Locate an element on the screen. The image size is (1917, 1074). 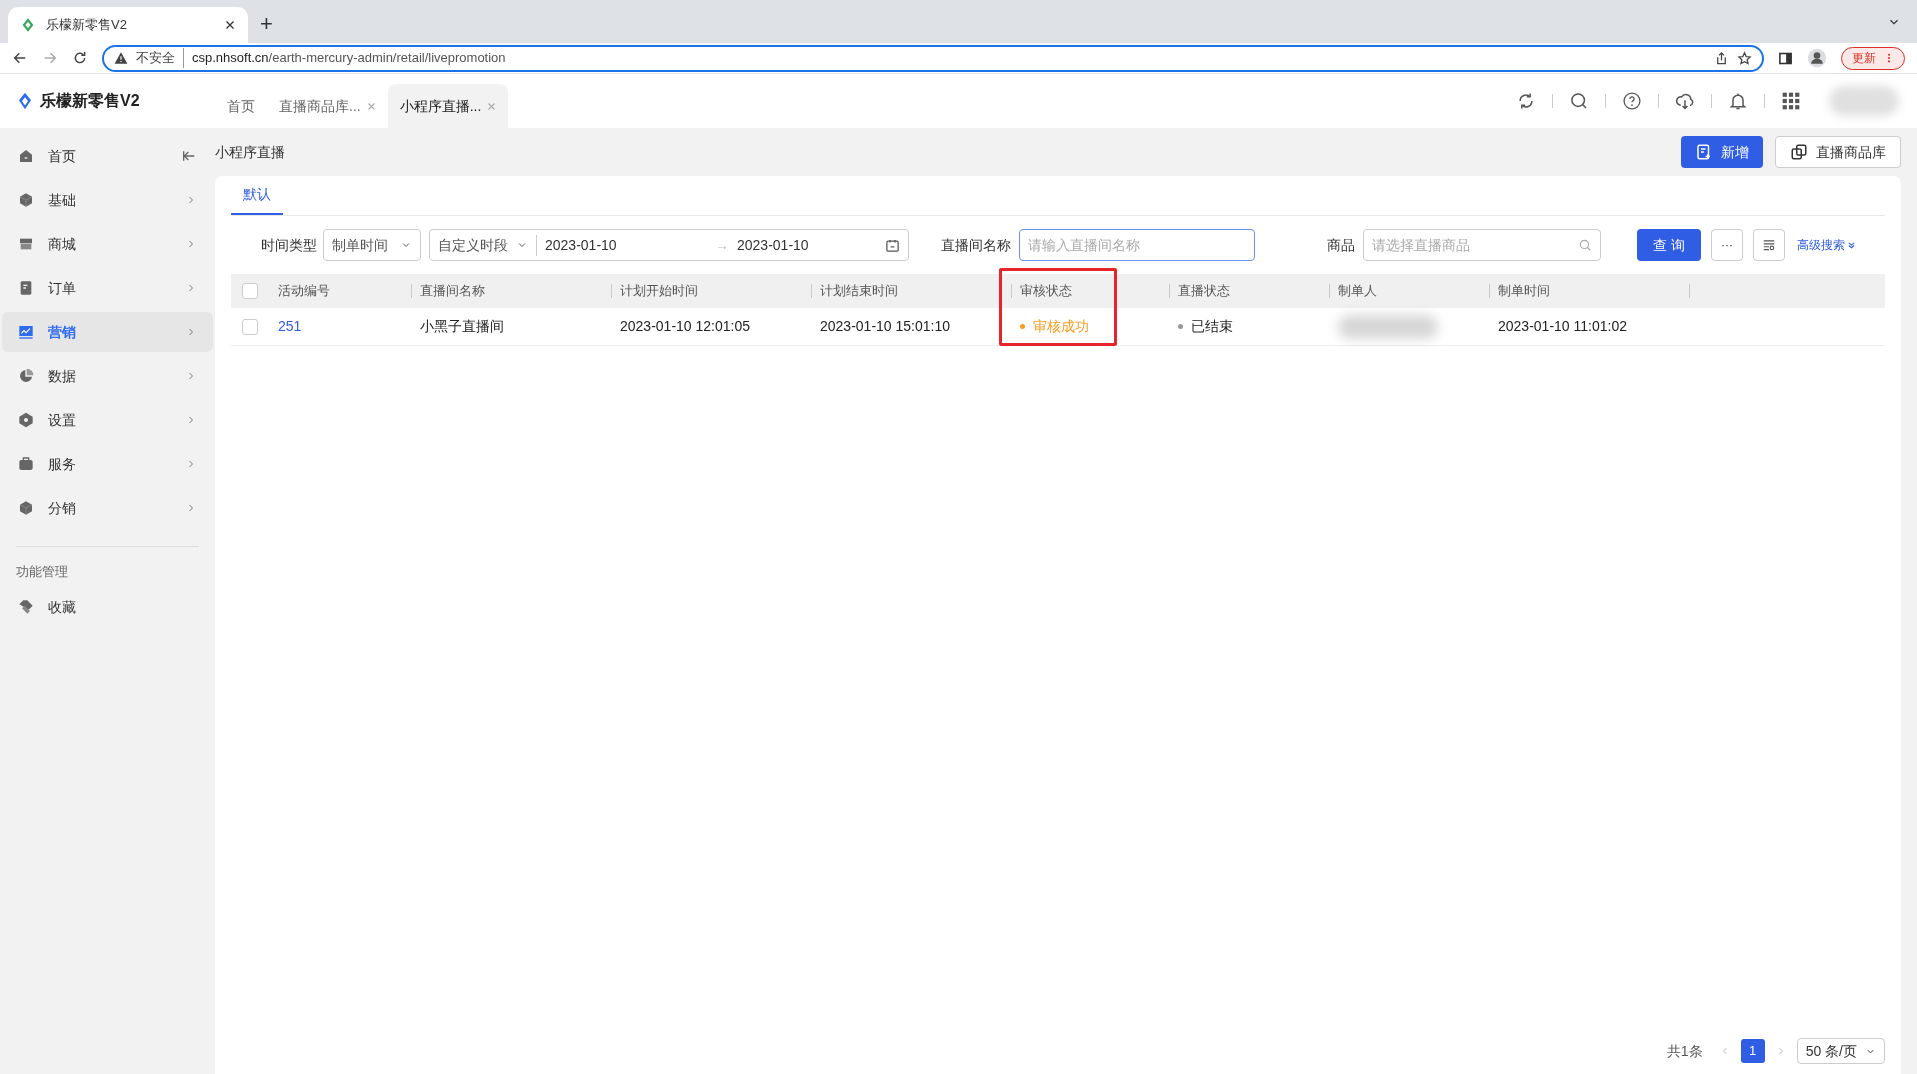
room-name-field: 请输入直播间名称 is located at coordinates (1137, 245).